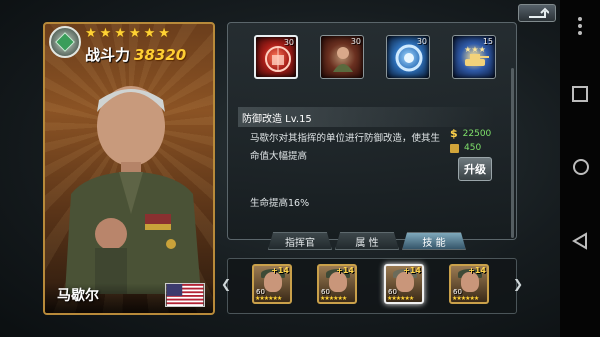 The height and width of the screenshot is (337, 600). What do you see at coordinates (300, 241) in the screenshot?
I see `tab-commander: 指挥官` at bounding box center [300, 241].